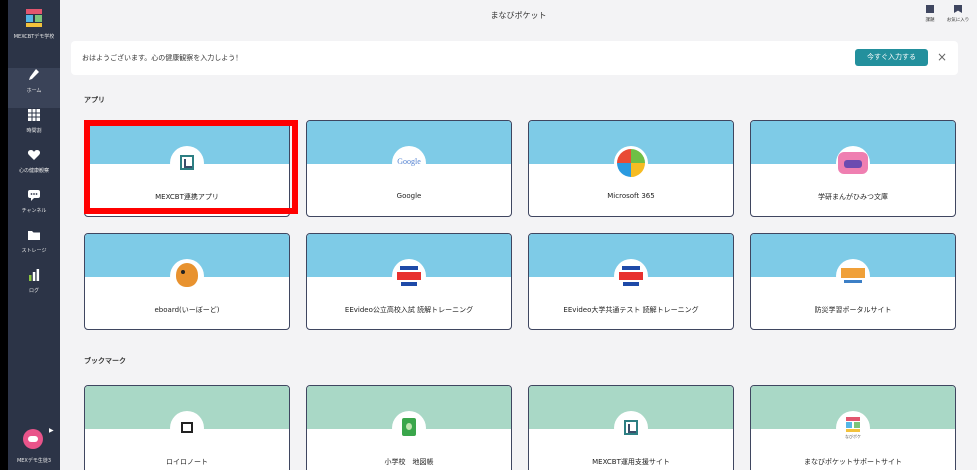  I want to click on app-card-label: Microsoft 365, so click(631, 196).